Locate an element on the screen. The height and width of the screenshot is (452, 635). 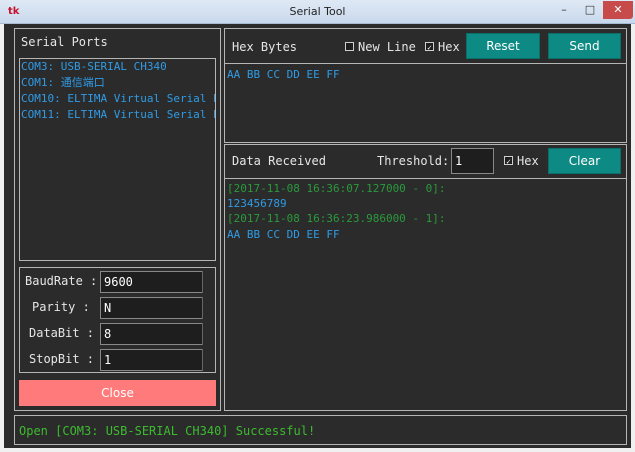
minimize-button: – is located at coordinates (564, 10).